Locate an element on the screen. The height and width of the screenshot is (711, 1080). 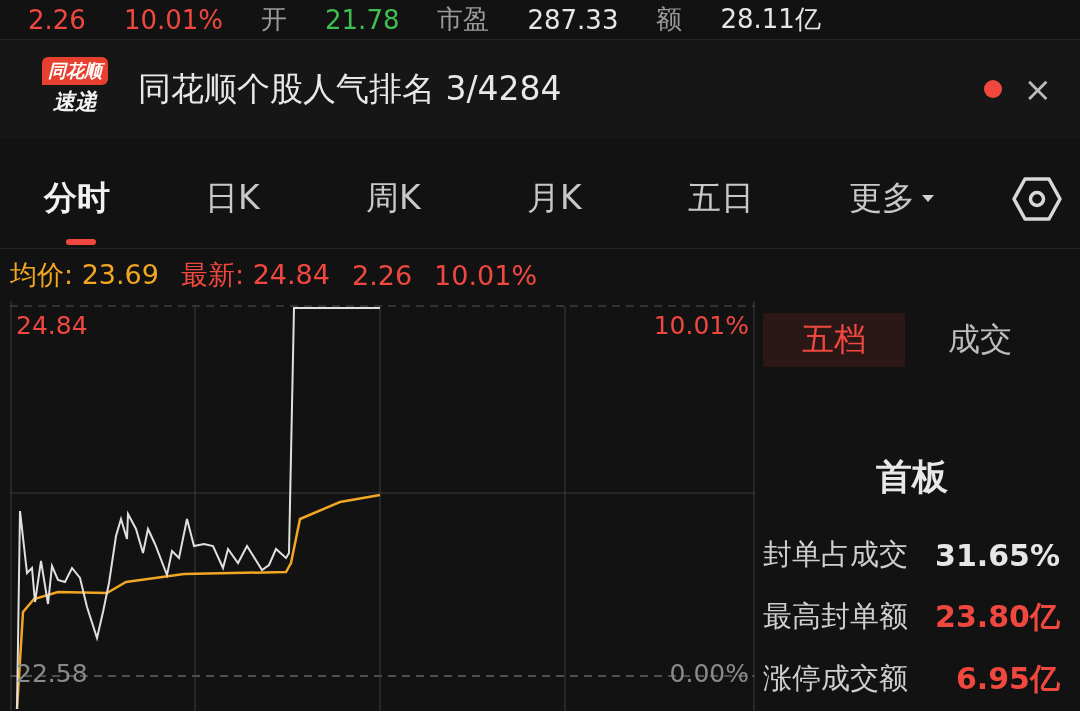
axis-label: 10.01% is located at coordinates (701, 325).